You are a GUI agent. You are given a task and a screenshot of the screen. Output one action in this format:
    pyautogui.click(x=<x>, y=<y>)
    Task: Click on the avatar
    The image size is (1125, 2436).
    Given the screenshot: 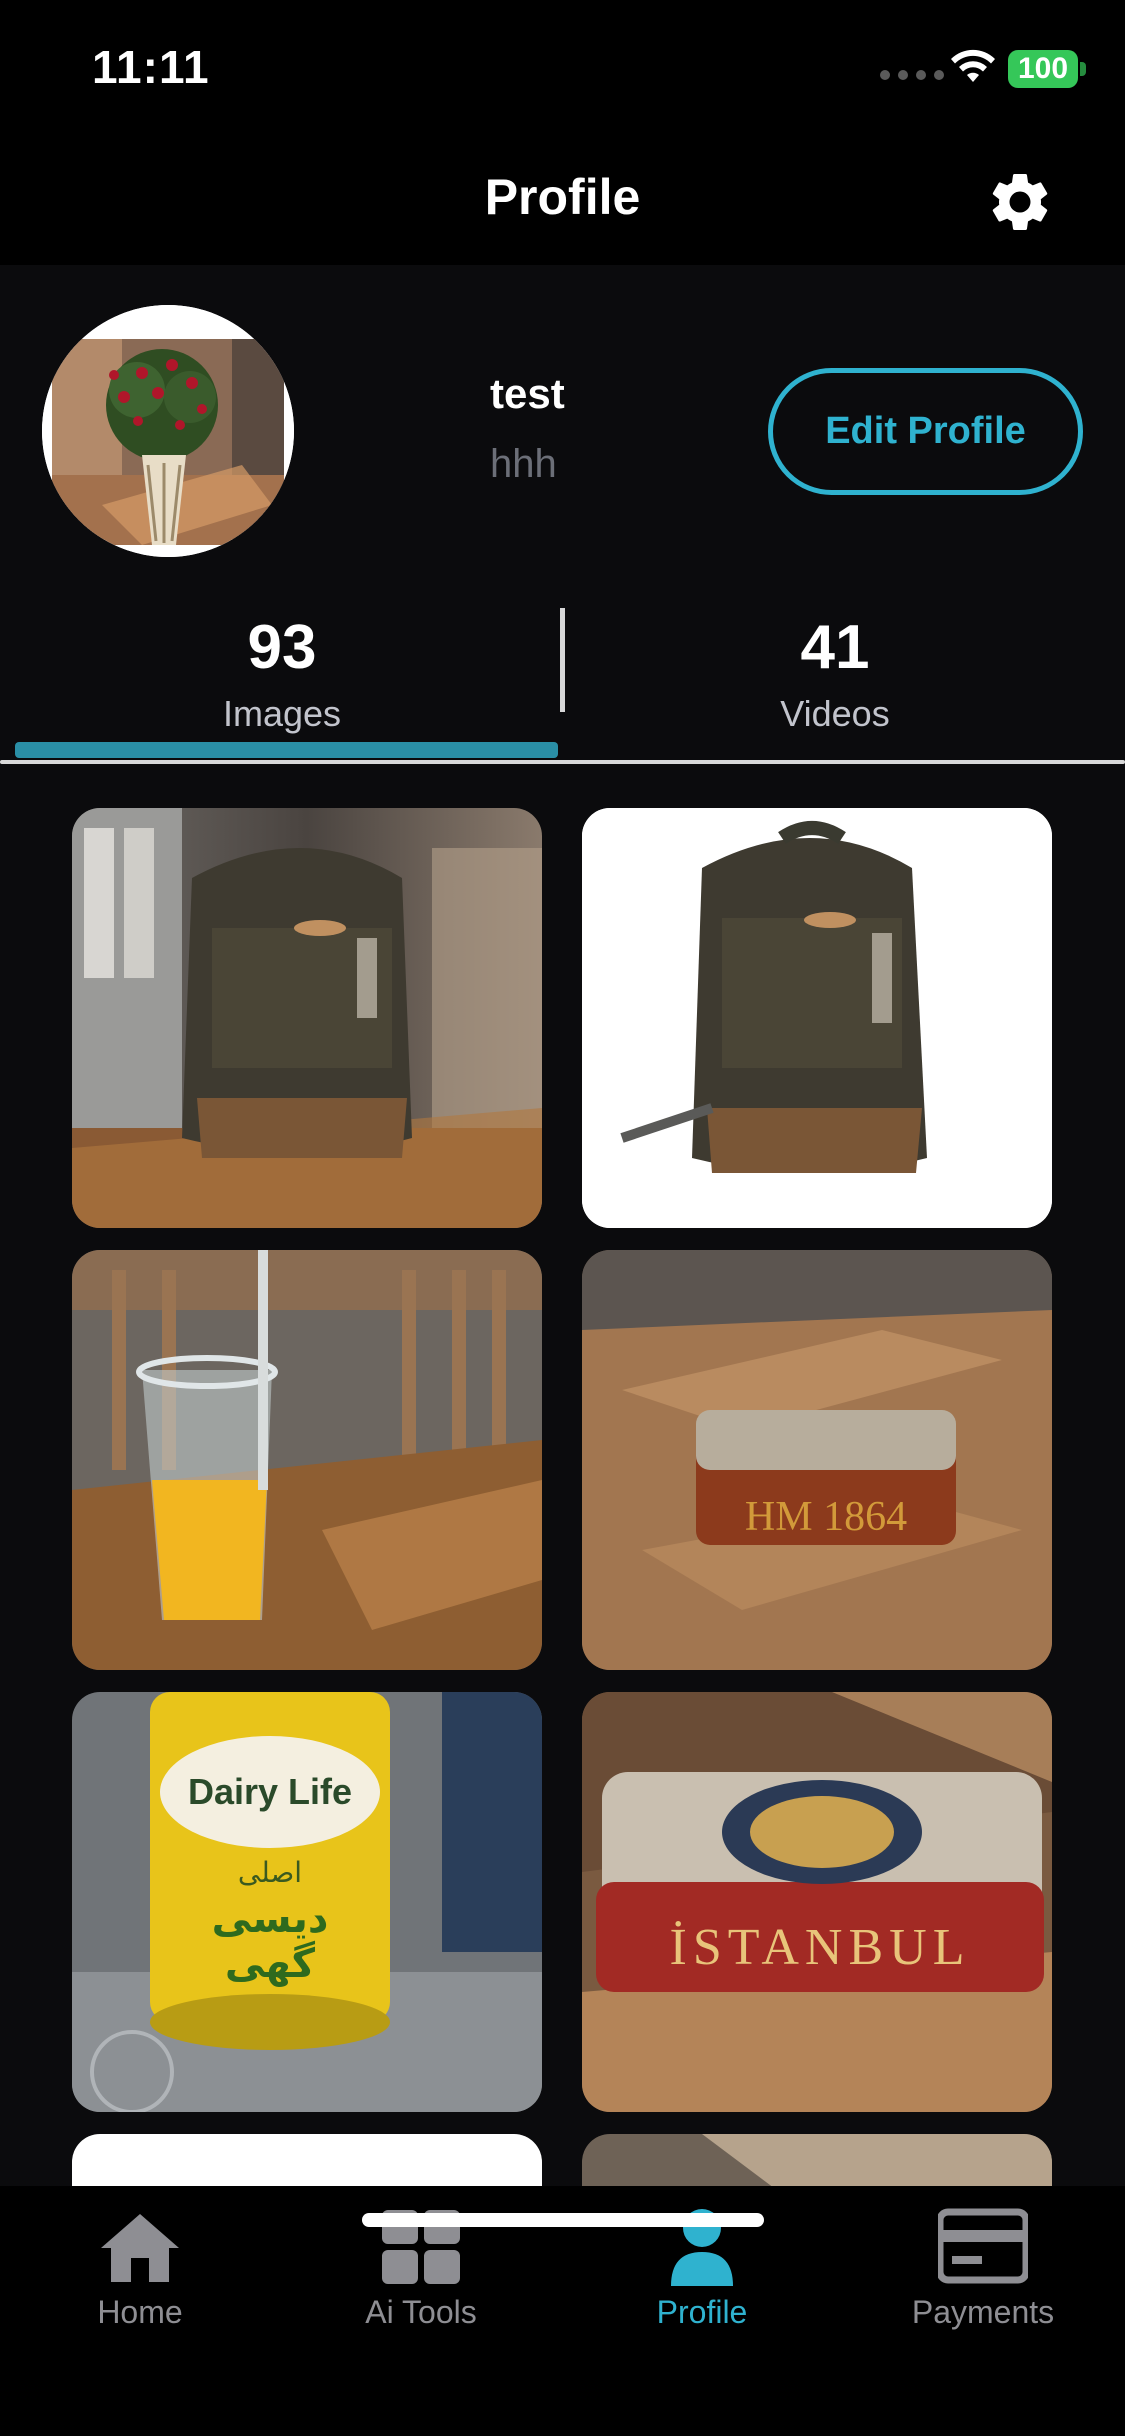 What is the action you would take?
    pyautogui.click(x=168, y=431)
    